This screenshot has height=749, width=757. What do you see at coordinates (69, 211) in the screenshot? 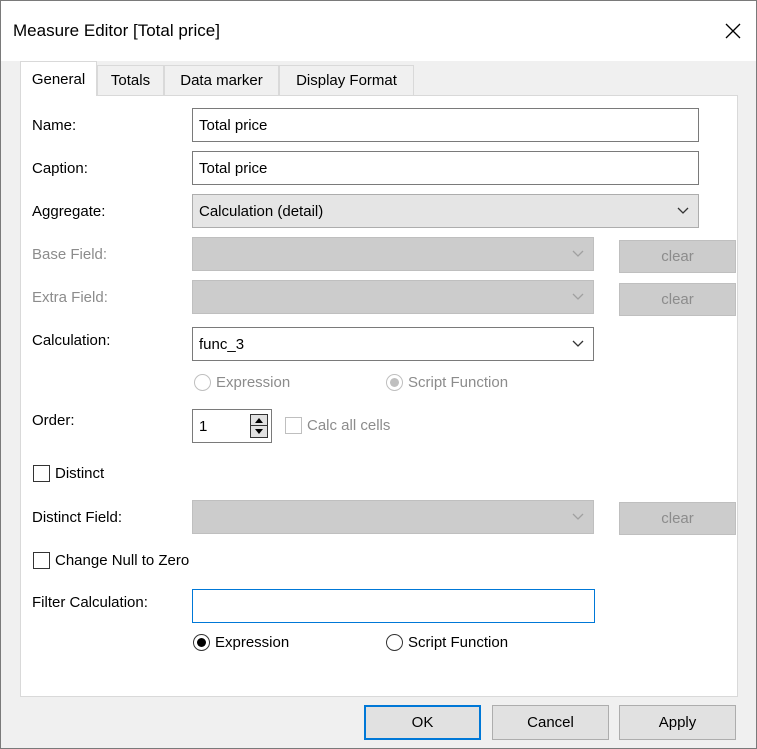
I see `aggregate-label: Aggregate:` at bounding box center [69, 211].